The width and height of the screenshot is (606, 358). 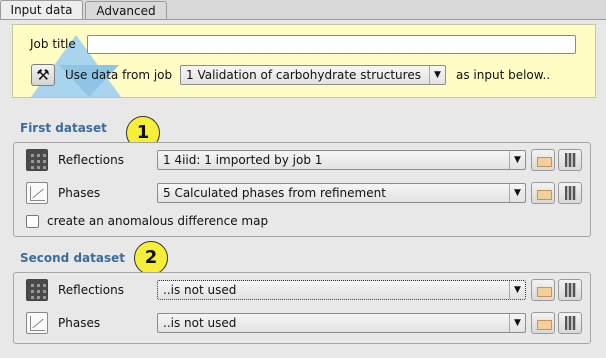 What do you see at coordinates (79, 323) in the screenshot?
I see `second-phases-label: Phases` at bounding box center [79, 323].